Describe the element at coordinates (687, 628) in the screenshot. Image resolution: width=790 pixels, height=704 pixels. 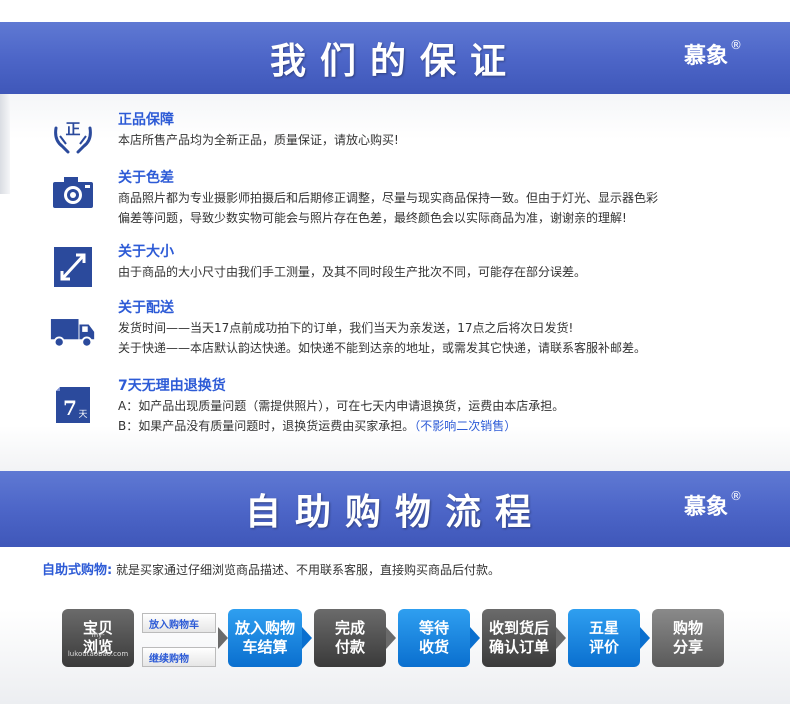
I see `step-label: 购物` at that location.